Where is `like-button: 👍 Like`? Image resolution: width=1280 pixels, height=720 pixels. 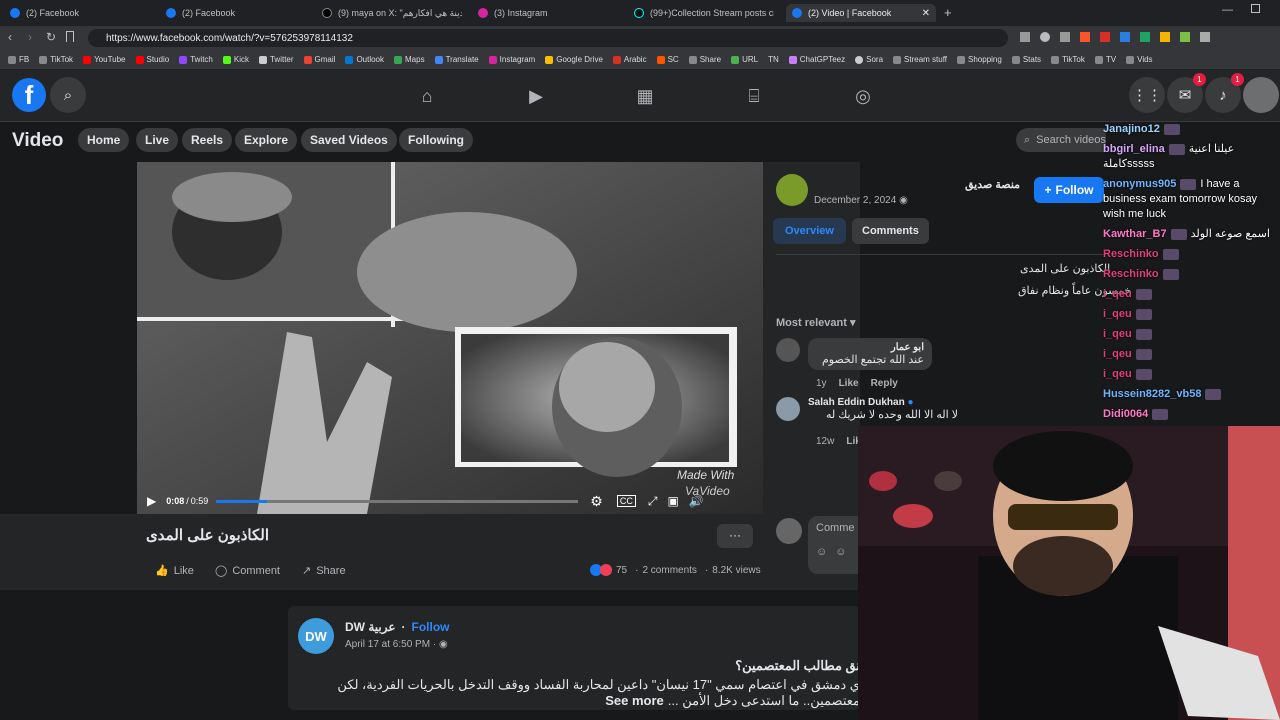
like-button: 👍 Like is located at coordinates (174, 571).